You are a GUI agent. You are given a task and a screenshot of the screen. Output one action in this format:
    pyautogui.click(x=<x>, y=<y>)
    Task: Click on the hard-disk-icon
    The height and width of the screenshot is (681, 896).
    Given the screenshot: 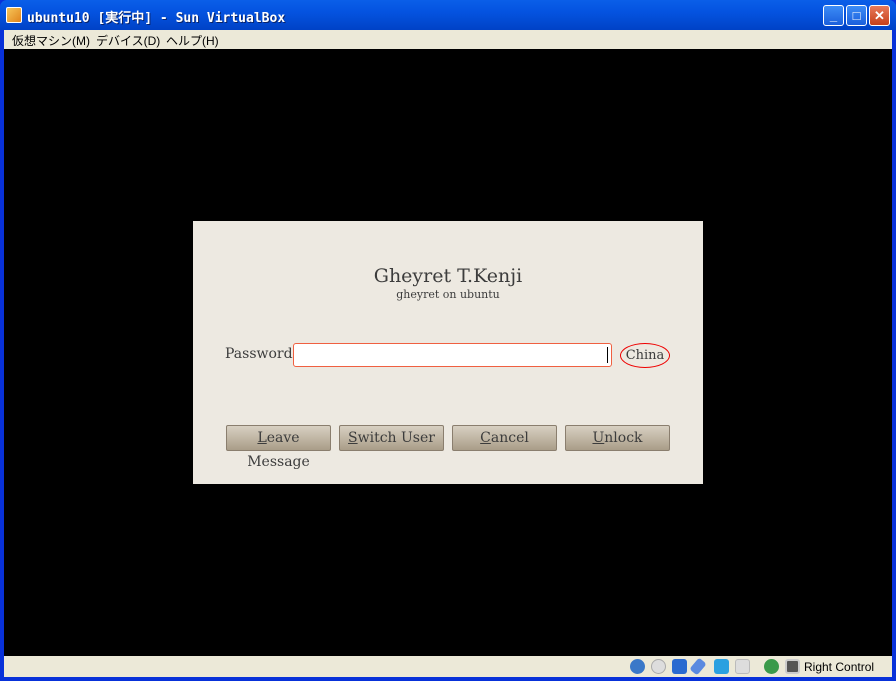 What is the action you would take?
    pyautogui.click(x=637, y=666)
    